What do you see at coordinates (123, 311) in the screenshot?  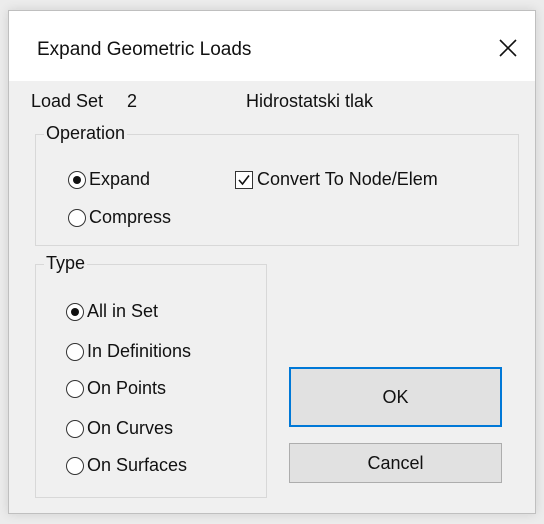 I see `radio-all-in-set-label: All in Set` at bounding box center [123, 311].